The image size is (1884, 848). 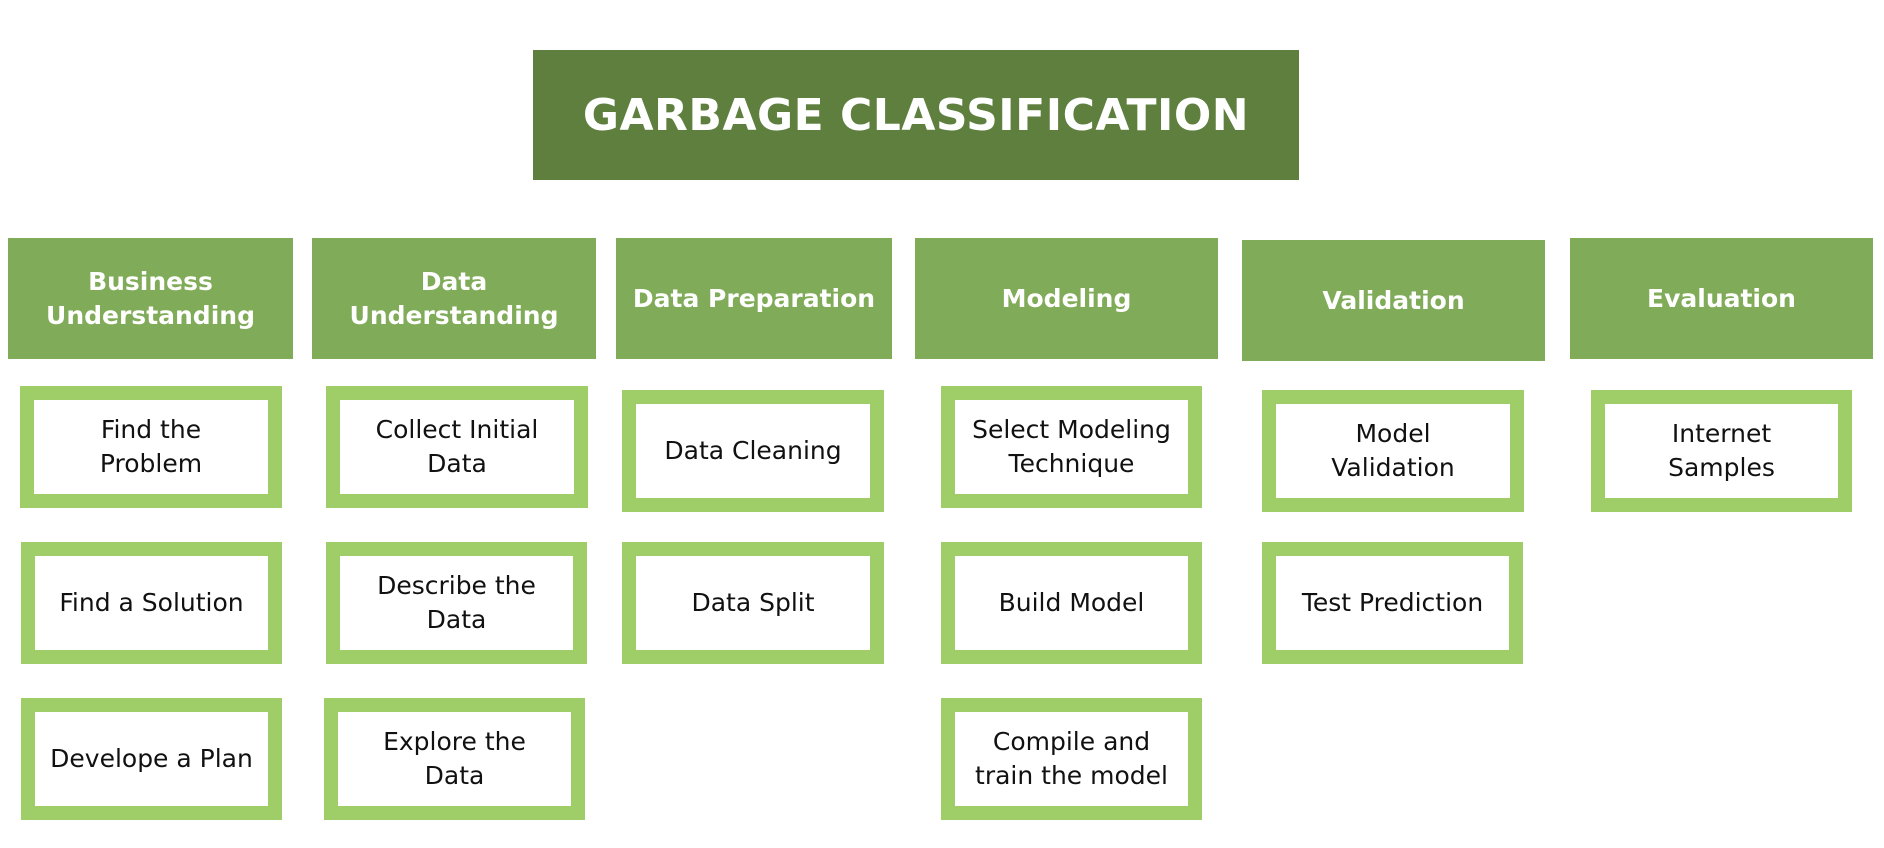 What do you see at coordinates (916, 115) in the screenshot?
I see `diagram-title: GARBAGE CLASSIFICATION` at bounding box center [916, 115].